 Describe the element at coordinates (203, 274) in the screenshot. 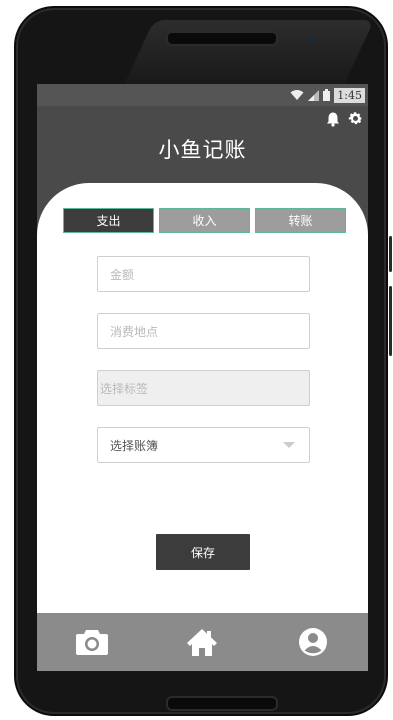

I see `amount-input: 金额` at that location.